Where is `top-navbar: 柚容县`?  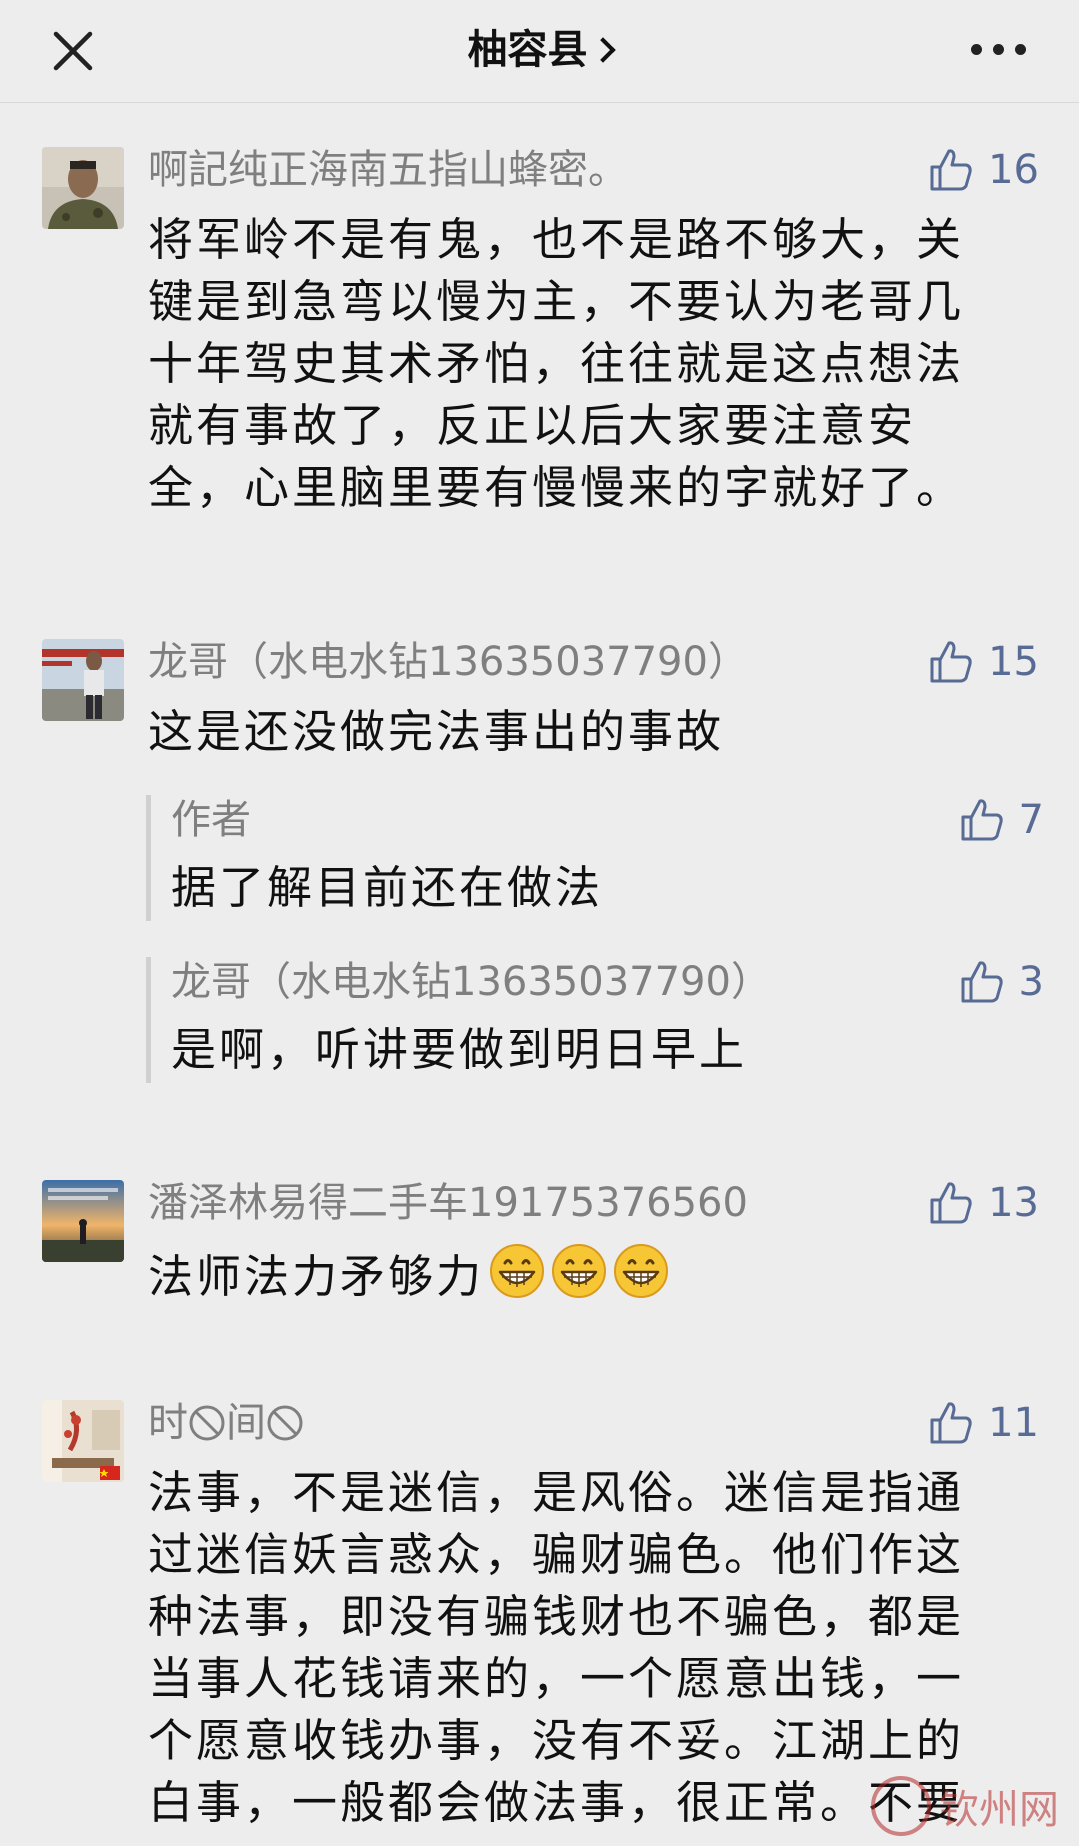
top-navbar: 柚容县 is located at coordinates (539, 51).